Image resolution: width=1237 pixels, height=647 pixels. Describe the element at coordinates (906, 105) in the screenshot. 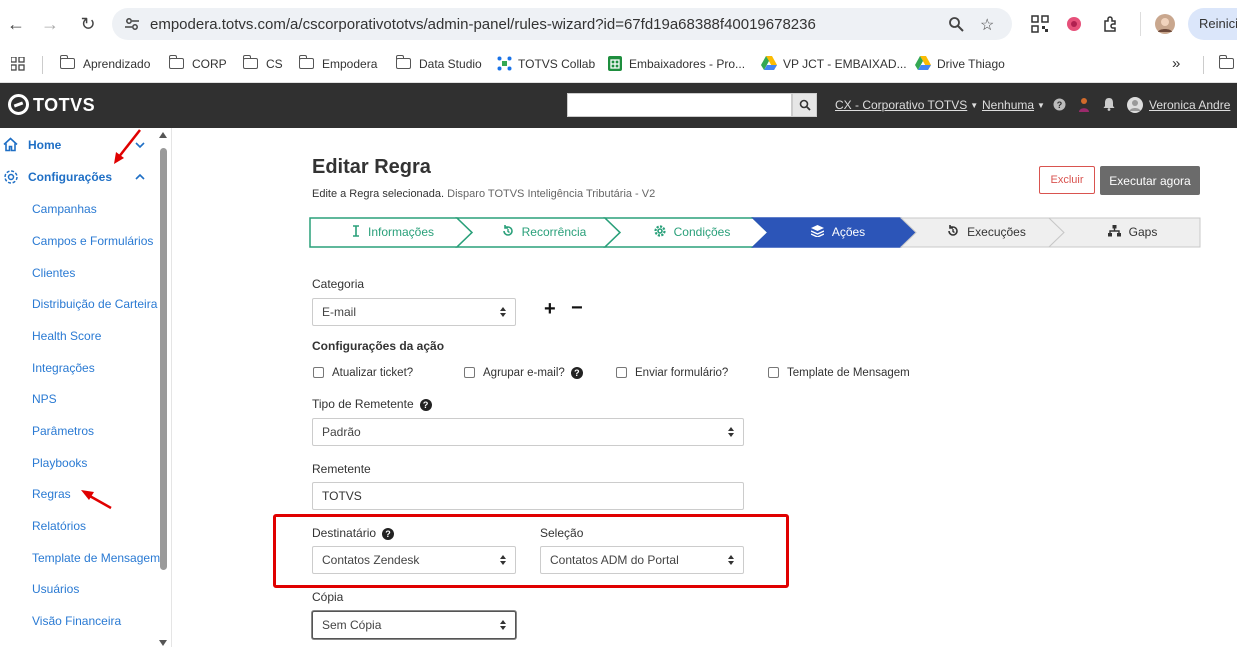

I see `org-dropdown: CX - Corporativo TOTVS ▼` at that location.